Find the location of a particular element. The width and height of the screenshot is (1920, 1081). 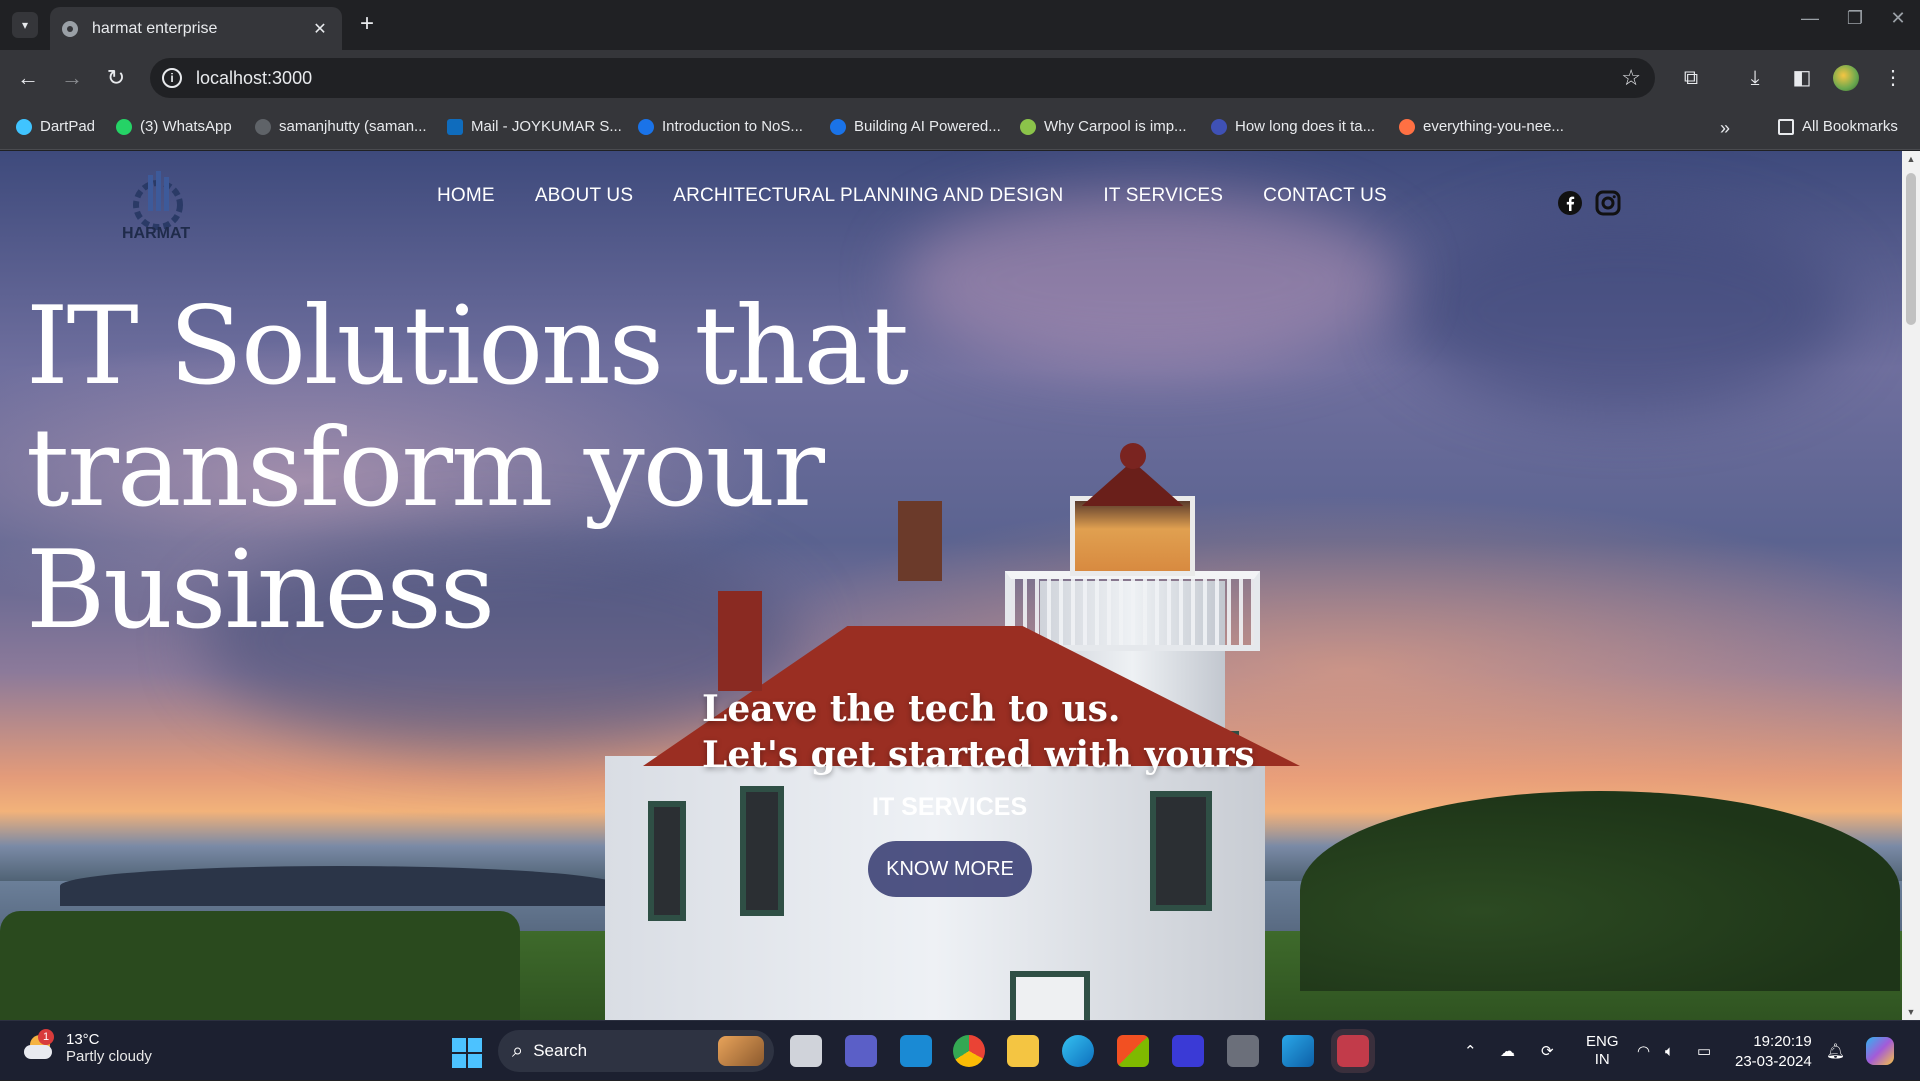

menu-icon: ⋮ is located at coordinates (1893, 78).